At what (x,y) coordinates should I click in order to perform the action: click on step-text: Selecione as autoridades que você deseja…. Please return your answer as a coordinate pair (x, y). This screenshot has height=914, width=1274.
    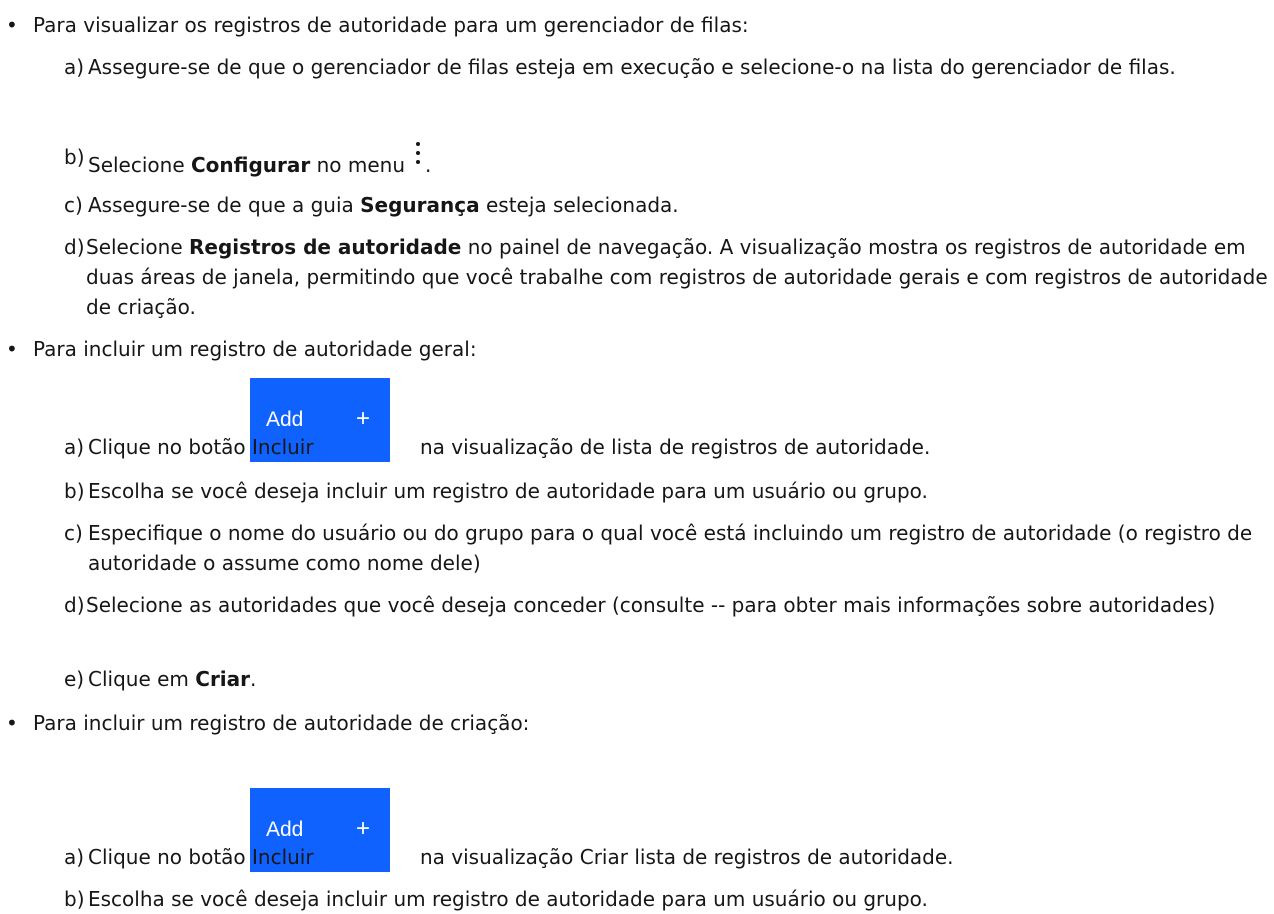
    Looking at the image, I should click on (651, 605).